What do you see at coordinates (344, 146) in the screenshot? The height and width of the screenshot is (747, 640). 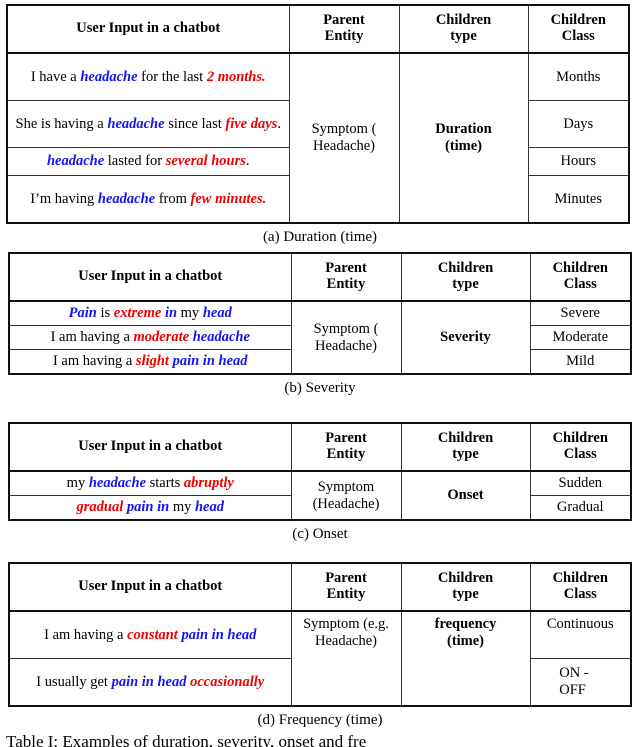 I see `parent-entity-line2: Headache)` at bounding box center [344, 146].